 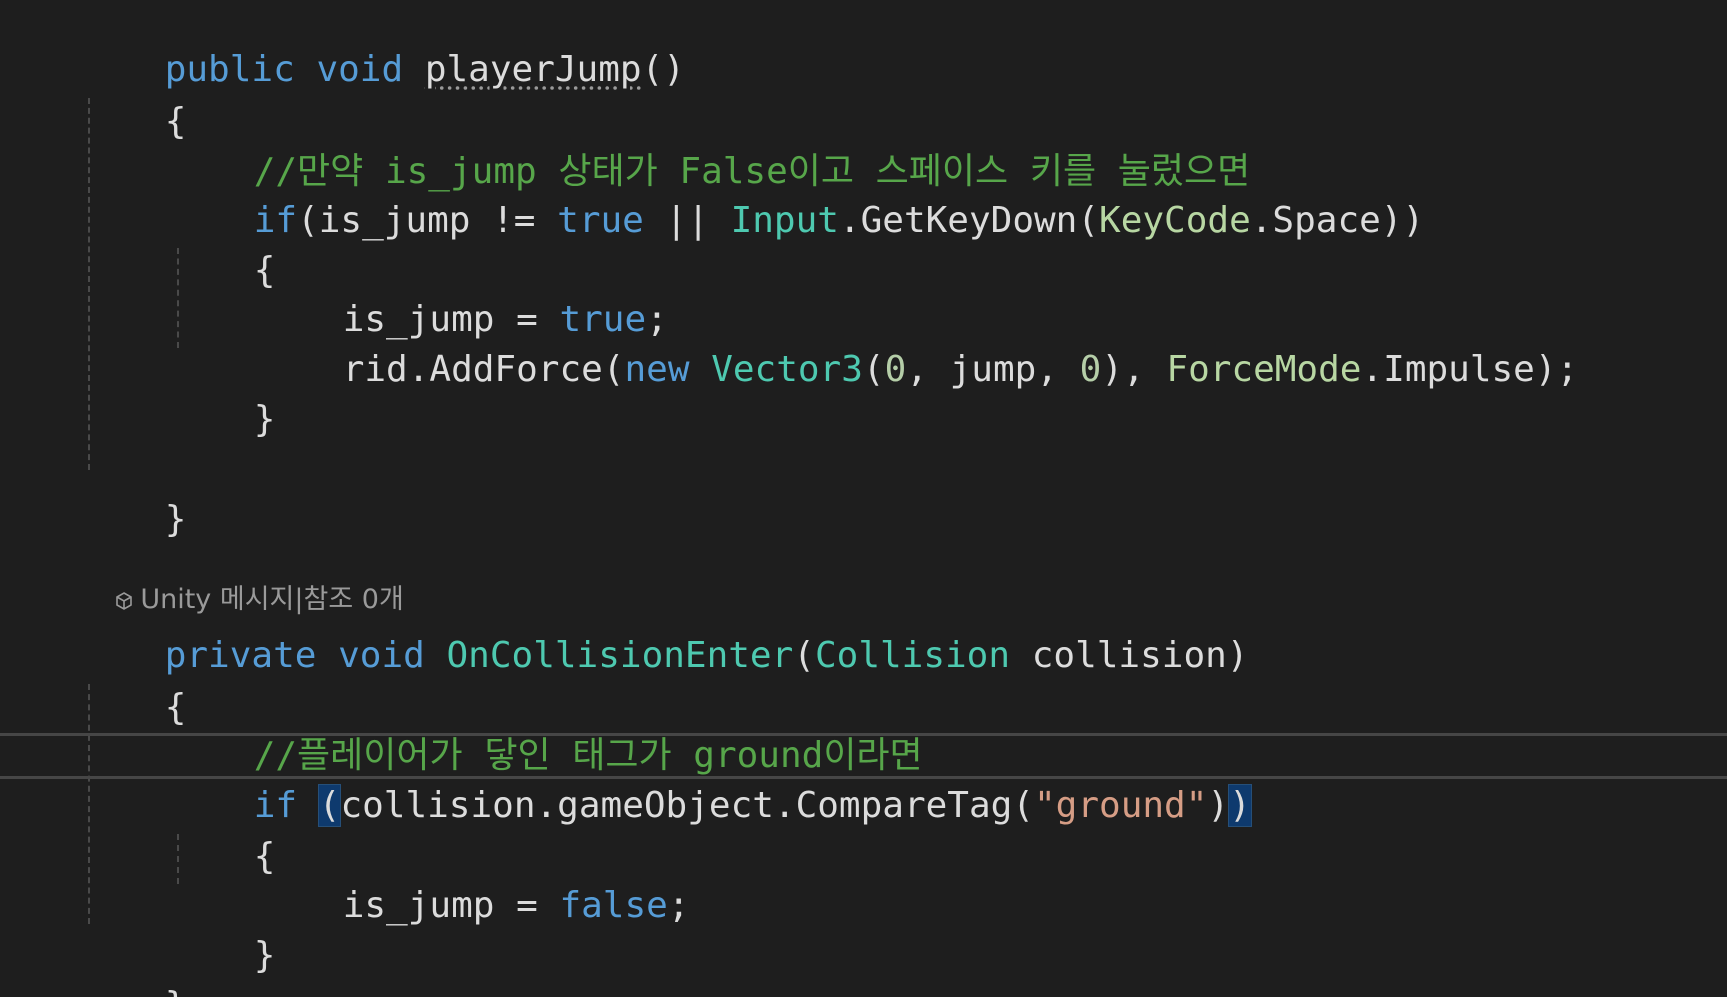 I want to click on keyword: new, so click(x=657, y=369).